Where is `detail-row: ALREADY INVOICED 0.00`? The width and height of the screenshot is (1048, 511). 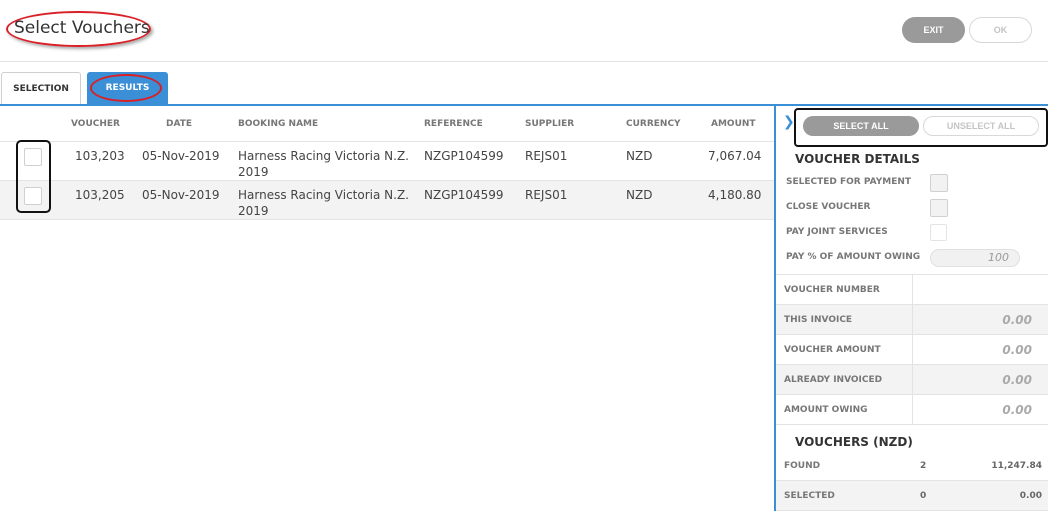 detail-row: ALREADY INVOICED 0.00 is located at coordinates (912, 380).